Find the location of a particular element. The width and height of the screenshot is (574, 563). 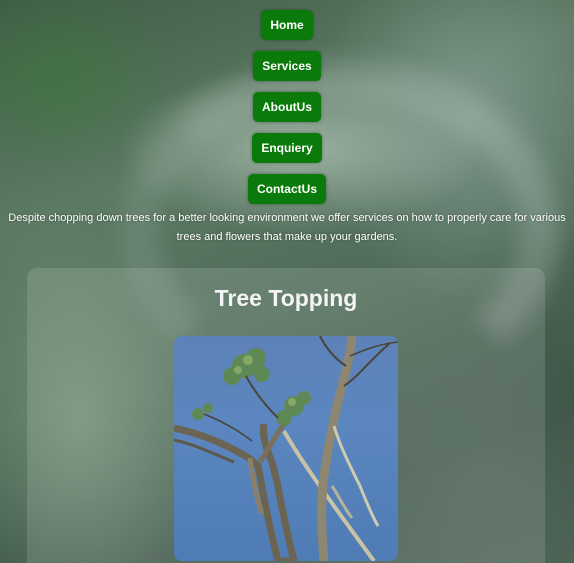

service-card-title: Tree Topping is located at coordinates (286, 298).